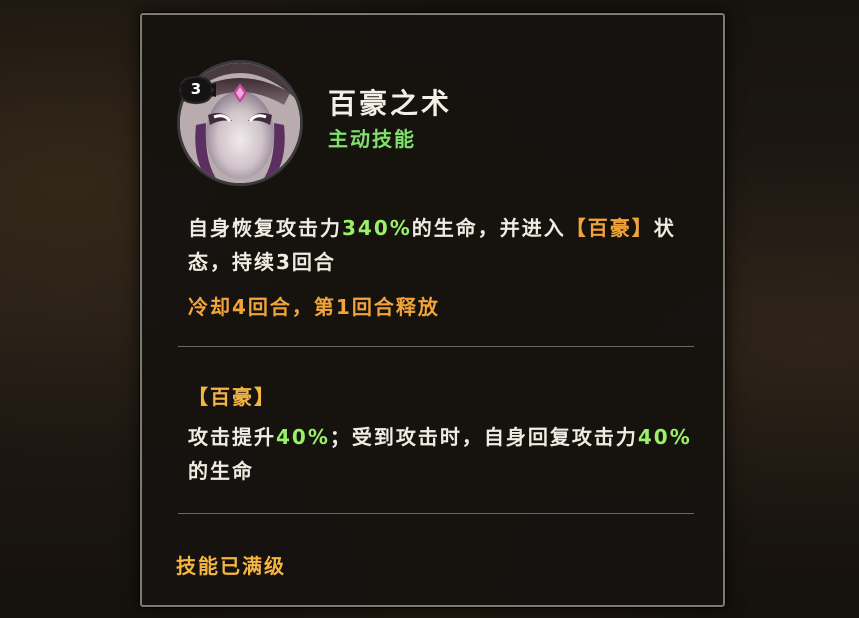 This screenshot has height=618, width=859. Describe the element at coordinates (488, 228) in the screenshot. I see `desc-text-2: 的生命，并进入` at that location.